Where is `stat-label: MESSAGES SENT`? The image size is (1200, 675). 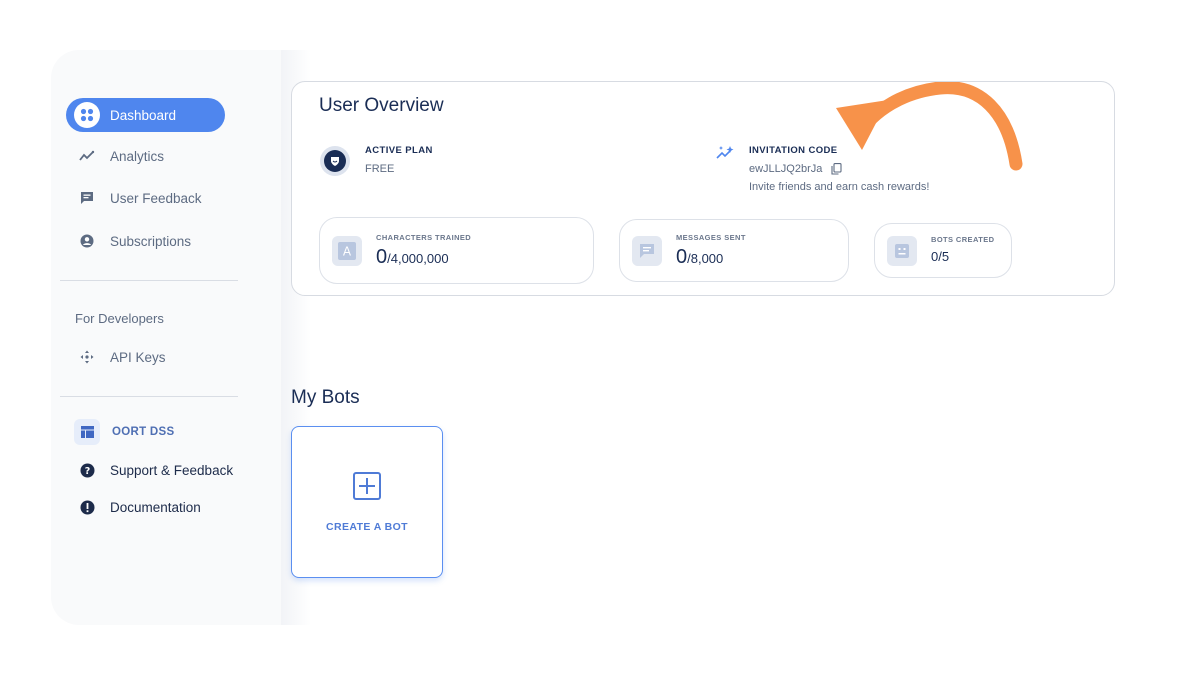 stat-label: MESSAGES SENT is located at coordinates (711, 237).